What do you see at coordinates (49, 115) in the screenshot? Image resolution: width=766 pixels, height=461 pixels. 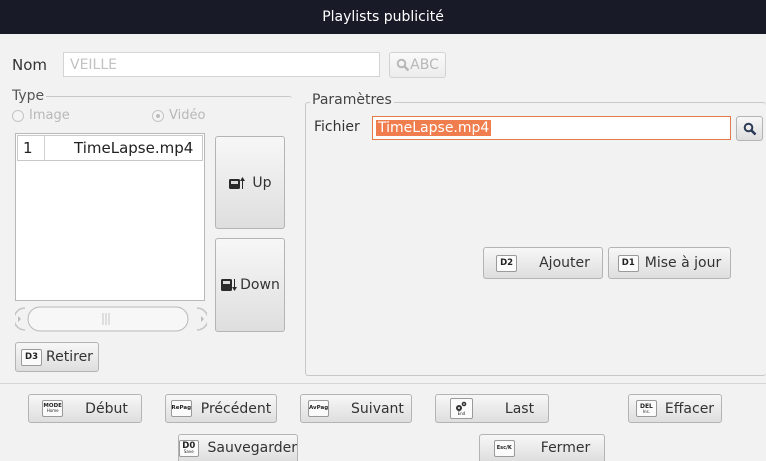 I see `radio-image-label: Image` at bounding box center [49, 115].